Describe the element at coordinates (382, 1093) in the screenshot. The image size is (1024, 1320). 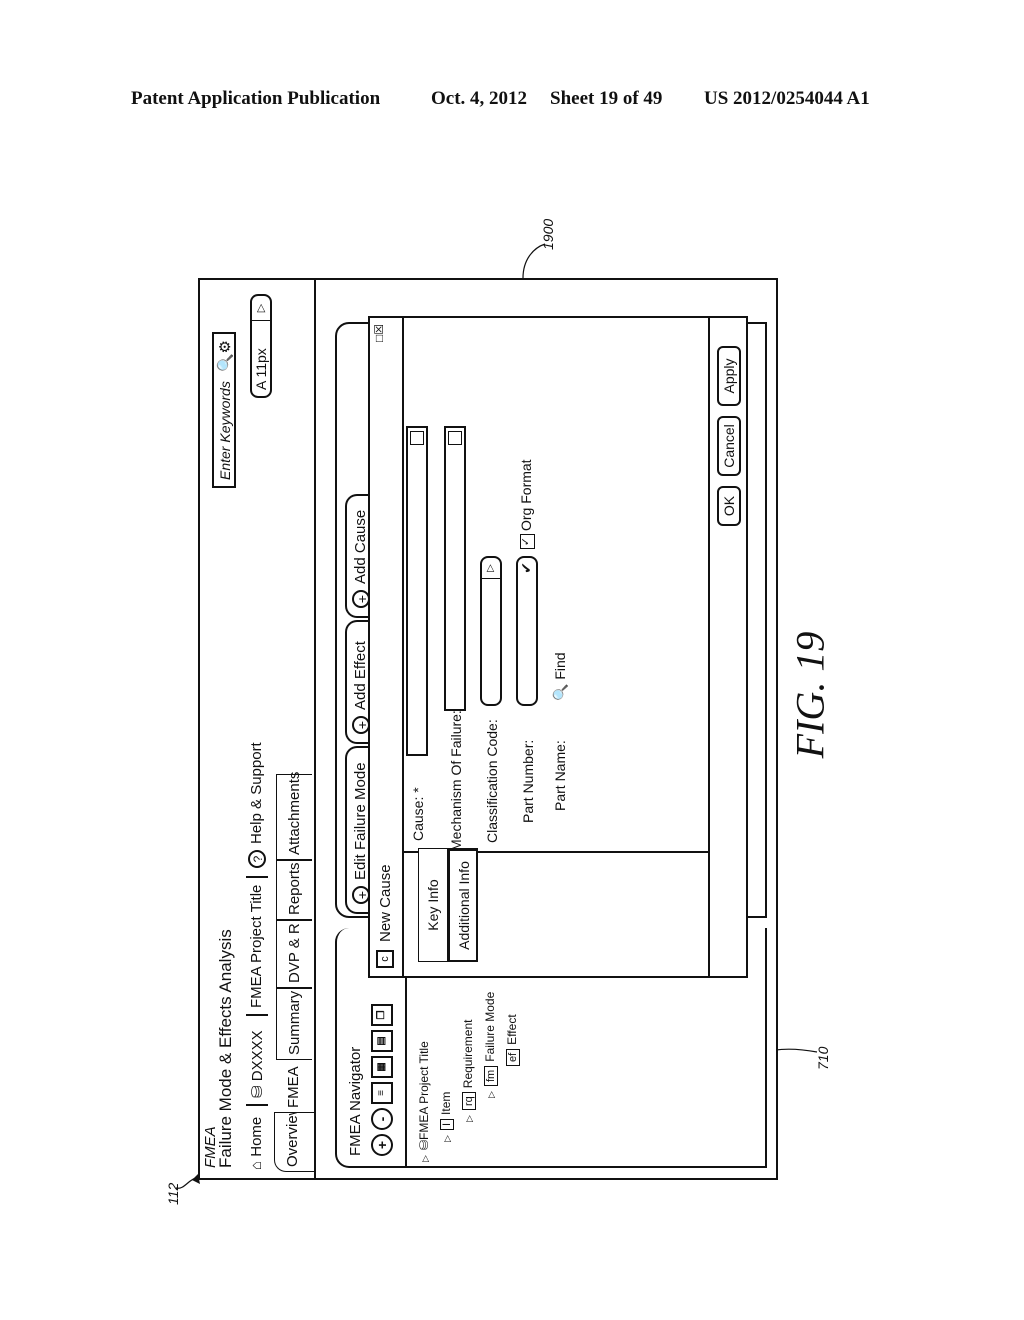
I see `list-icon: ≡` at that location.